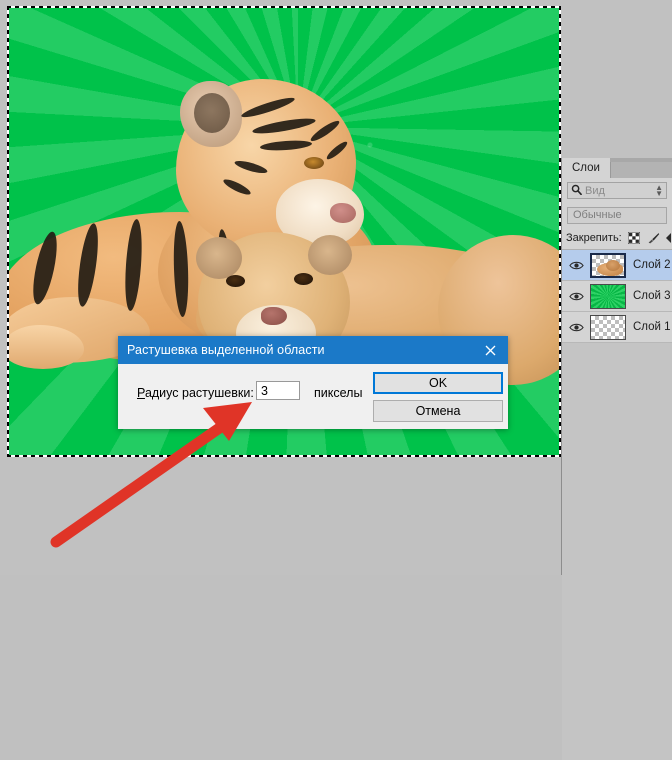 Image resolution: width=672 pixels, height=760 pixels. I want to click on brush-icon, so click(653, 238).